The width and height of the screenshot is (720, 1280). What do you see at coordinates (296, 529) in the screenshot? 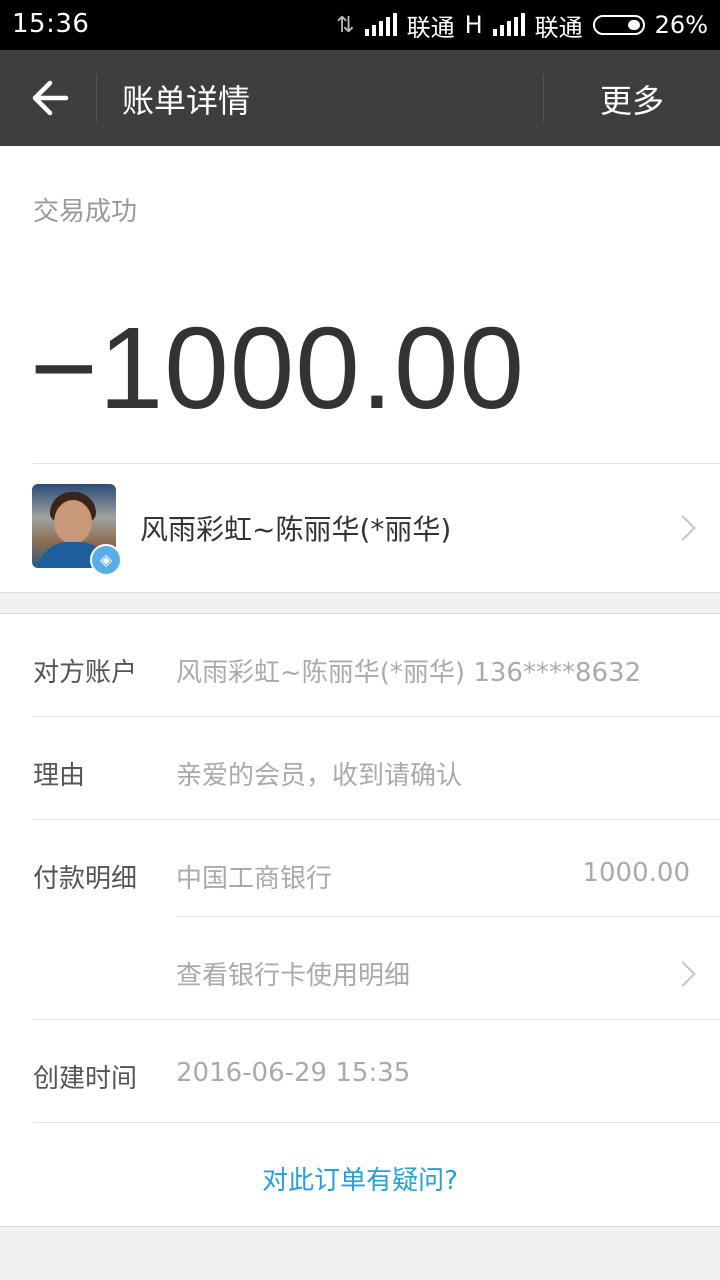
I see `counterparty-name: 风雨彩虹~陈丽华(*丽华)` at bounding box center [296, 529].